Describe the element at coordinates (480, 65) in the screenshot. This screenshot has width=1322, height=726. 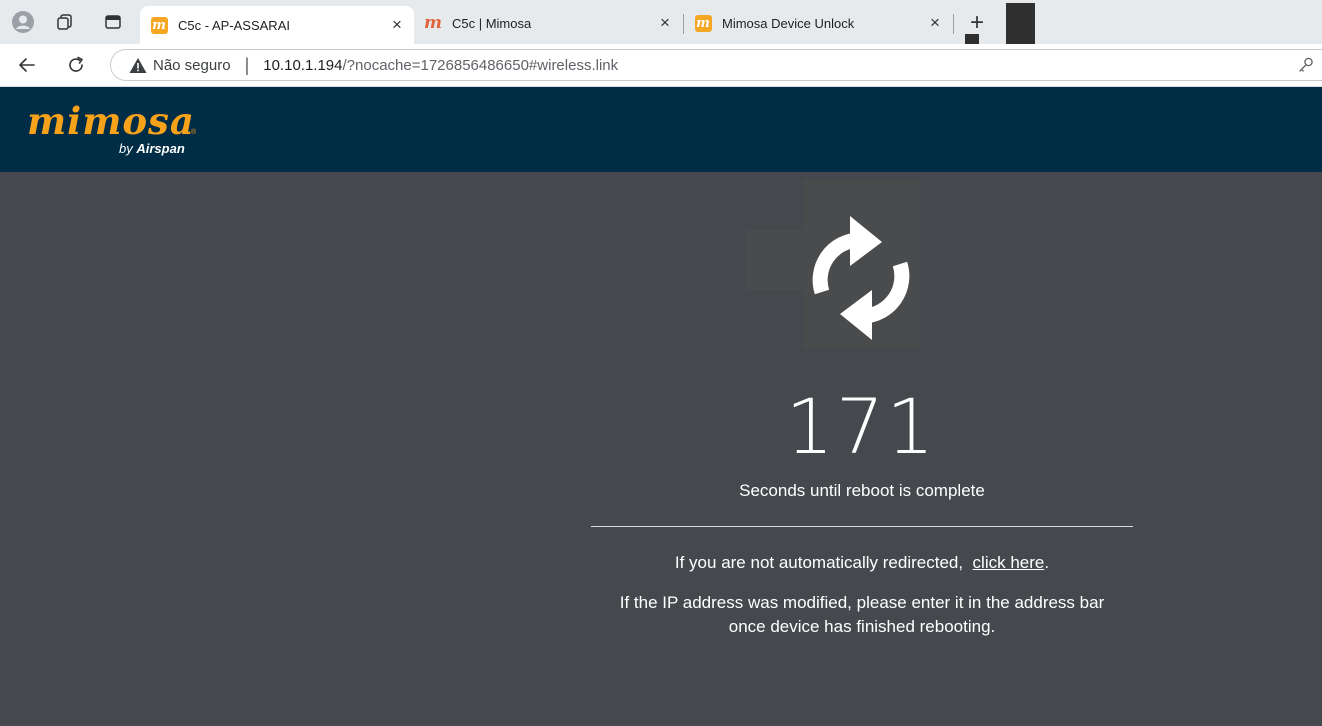
I see `url-path: /?nocache=1726856486650#wireless.link` at that location.